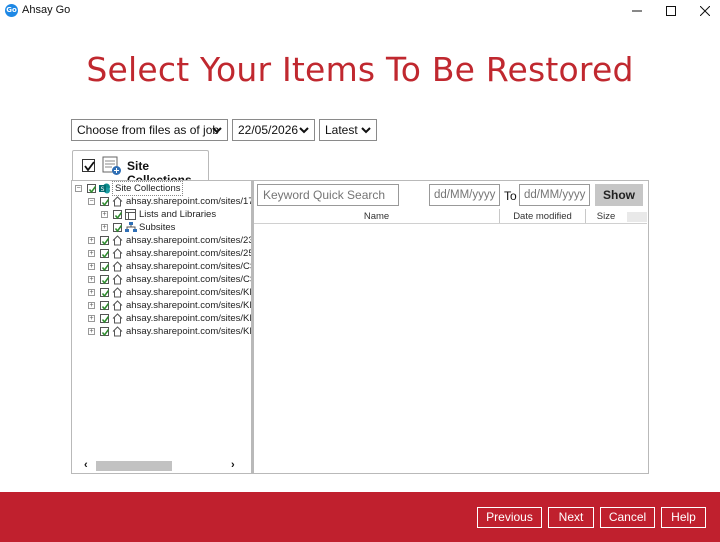 Image resolution: width=720 pixels, height=542 pixels. What do you see at coordinates (464, 195) in the screenshot?
I see `date-from-input` at bounding box center [464, 195].